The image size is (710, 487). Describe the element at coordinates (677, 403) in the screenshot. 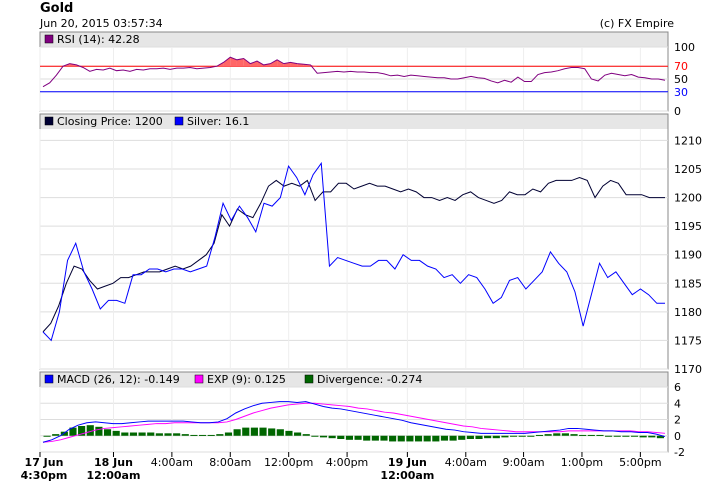

I see `y-tick-label: 4` at that location.